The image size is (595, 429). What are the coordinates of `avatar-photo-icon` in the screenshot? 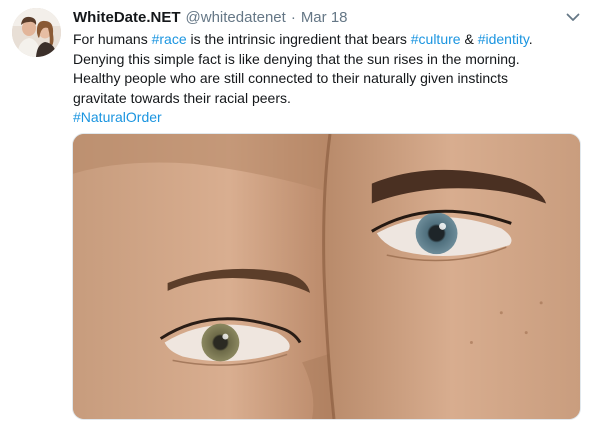 It's located at (36, 32).